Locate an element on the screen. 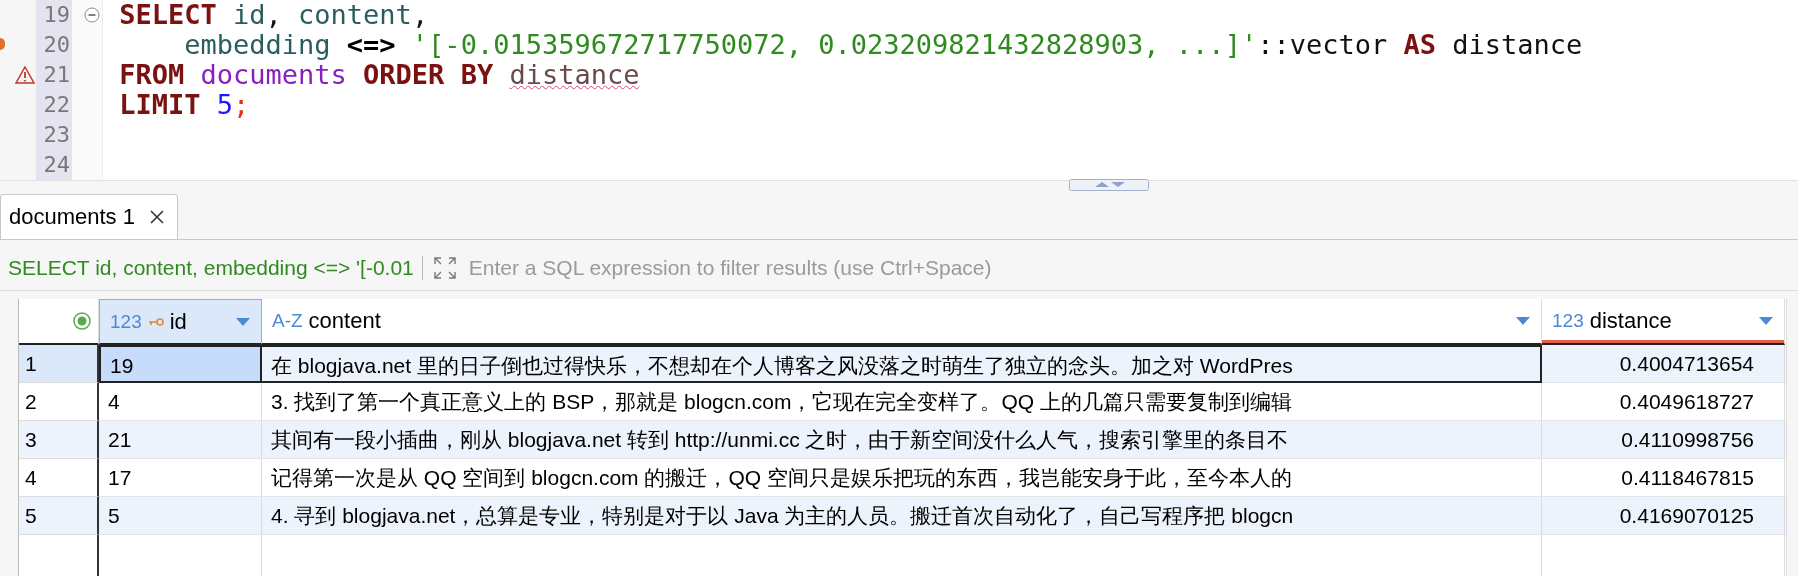  sql-keyword: AS is located at coordinates (1419, 44).